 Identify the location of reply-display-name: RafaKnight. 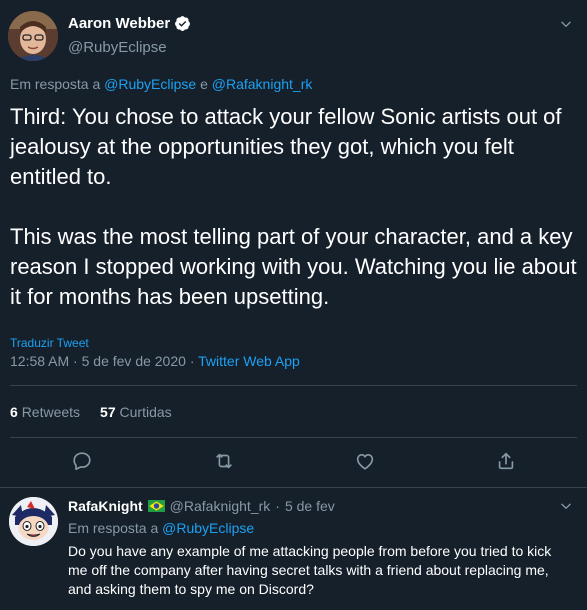
(105, 506).